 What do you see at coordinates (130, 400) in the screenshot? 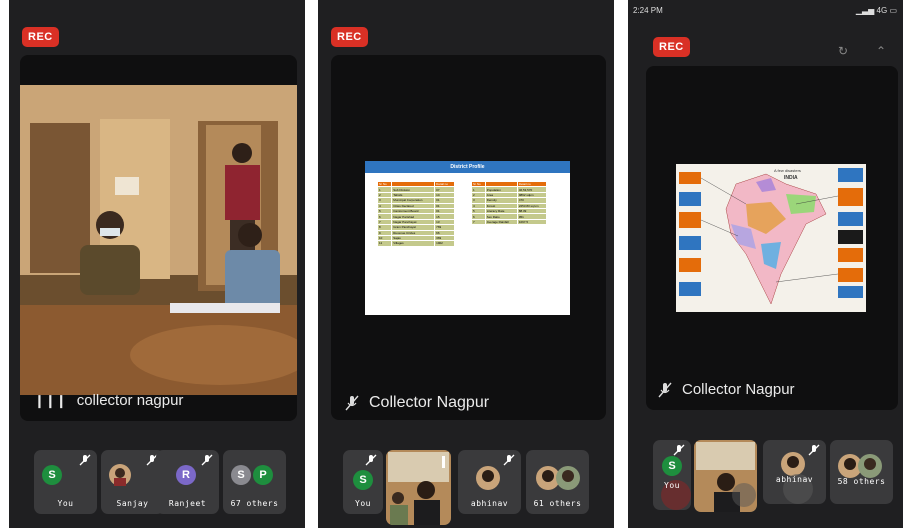
I see `speaker-name: collector nagpur` at bounding box center [130, 400].